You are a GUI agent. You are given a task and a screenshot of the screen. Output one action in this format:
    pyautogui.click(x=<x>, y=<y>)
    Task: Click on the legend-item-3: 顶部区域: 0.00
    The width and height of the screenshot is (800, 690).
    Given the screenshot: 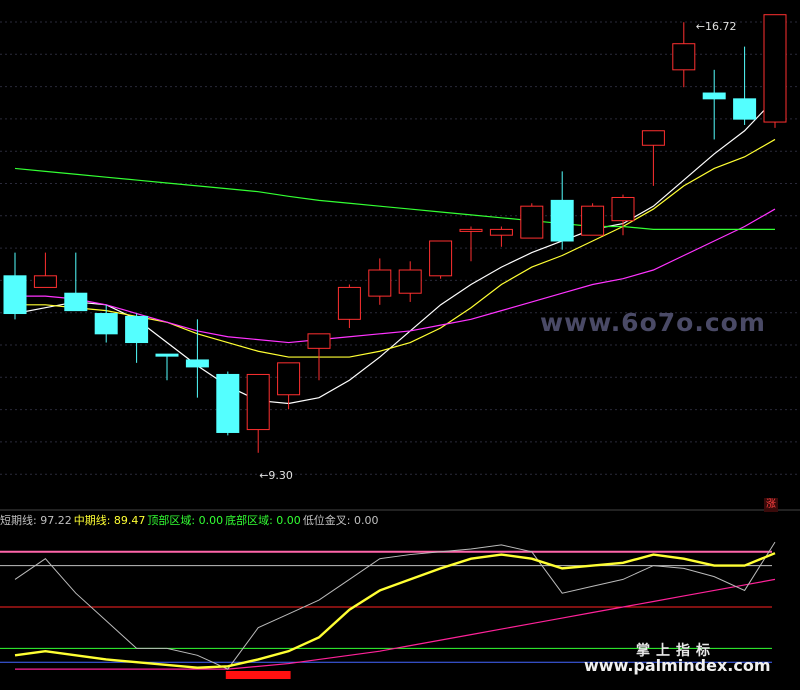 What is the action you would take?
    pyautogui.click(x=185, y=520)
    